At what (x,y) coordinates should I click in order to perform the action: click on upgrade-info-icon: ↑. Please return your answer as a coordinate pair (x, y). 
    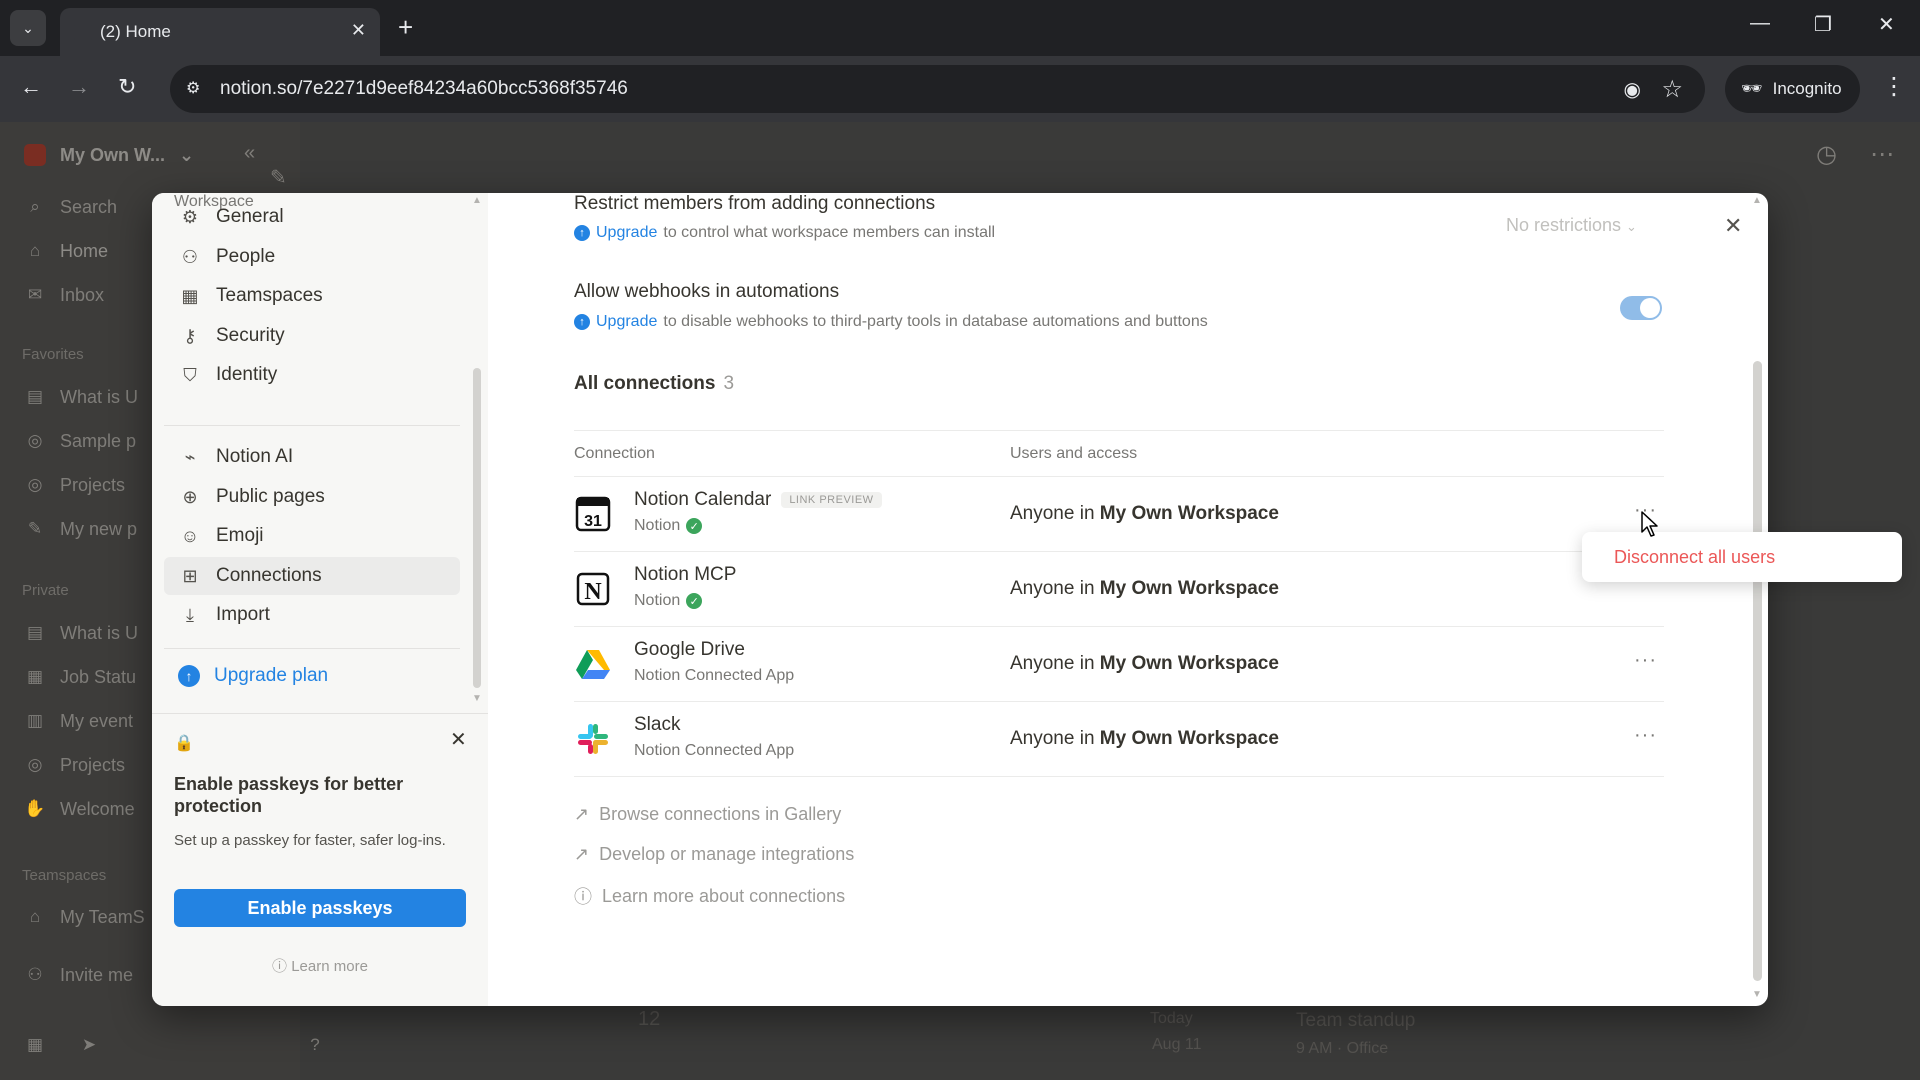
    Looking at the image, I should click on (582, 233).